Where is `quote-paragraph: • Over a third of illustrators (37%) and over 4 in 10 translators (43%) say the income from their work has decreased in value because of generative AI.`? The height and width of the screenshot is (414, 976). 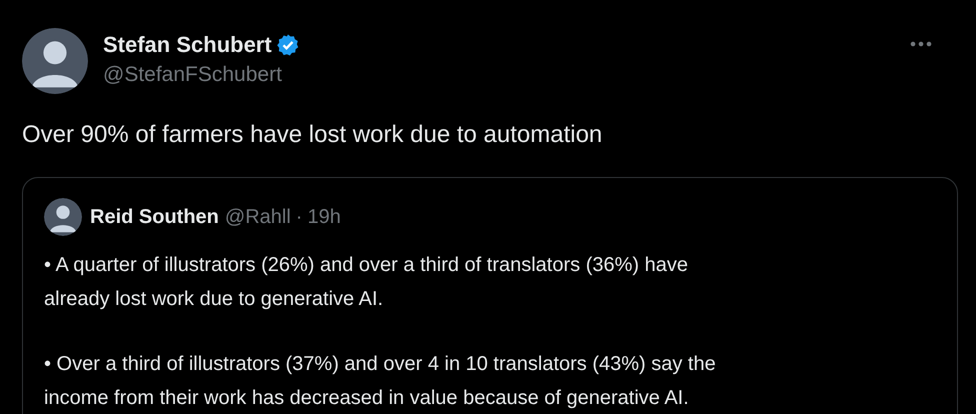 quote-paragraph: • Over a third of illustrators (37%) and over 4 in 10 translators (43%) say the income from their work has decreased in value because of generative AI. is located at coordinates (380, 381).